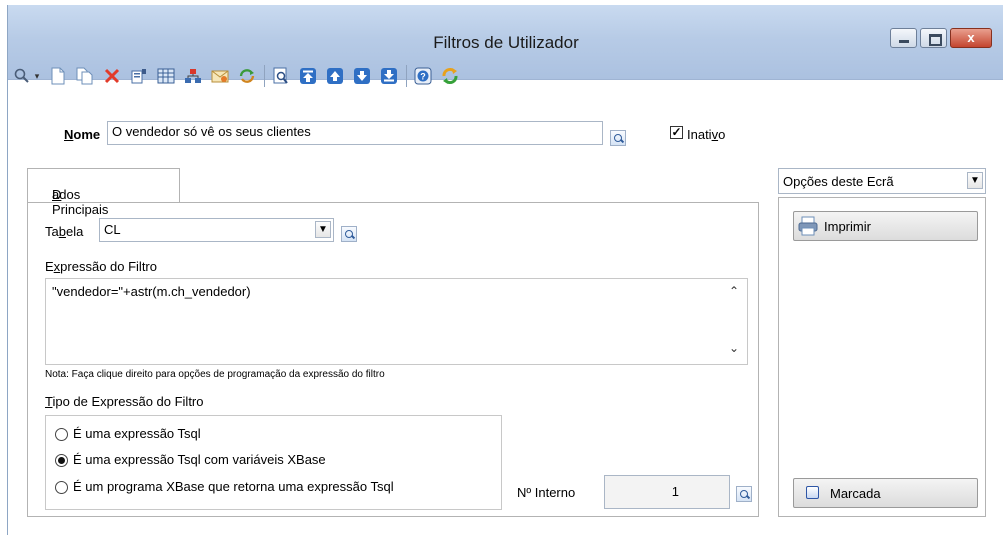 Image resolution: width=1003 pixels, height=535 pixels. What do you see at coordinates (61, 434) in the screenshot?
I see `tipo-radio-tsql` at bounding box center [61, 434].